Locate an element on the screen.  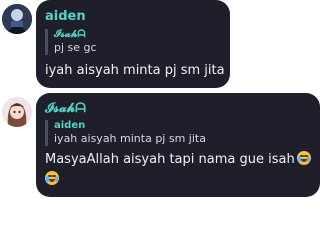
message-text: iyah aisyah minta pj sm jita is located at coordinates (135, 70).